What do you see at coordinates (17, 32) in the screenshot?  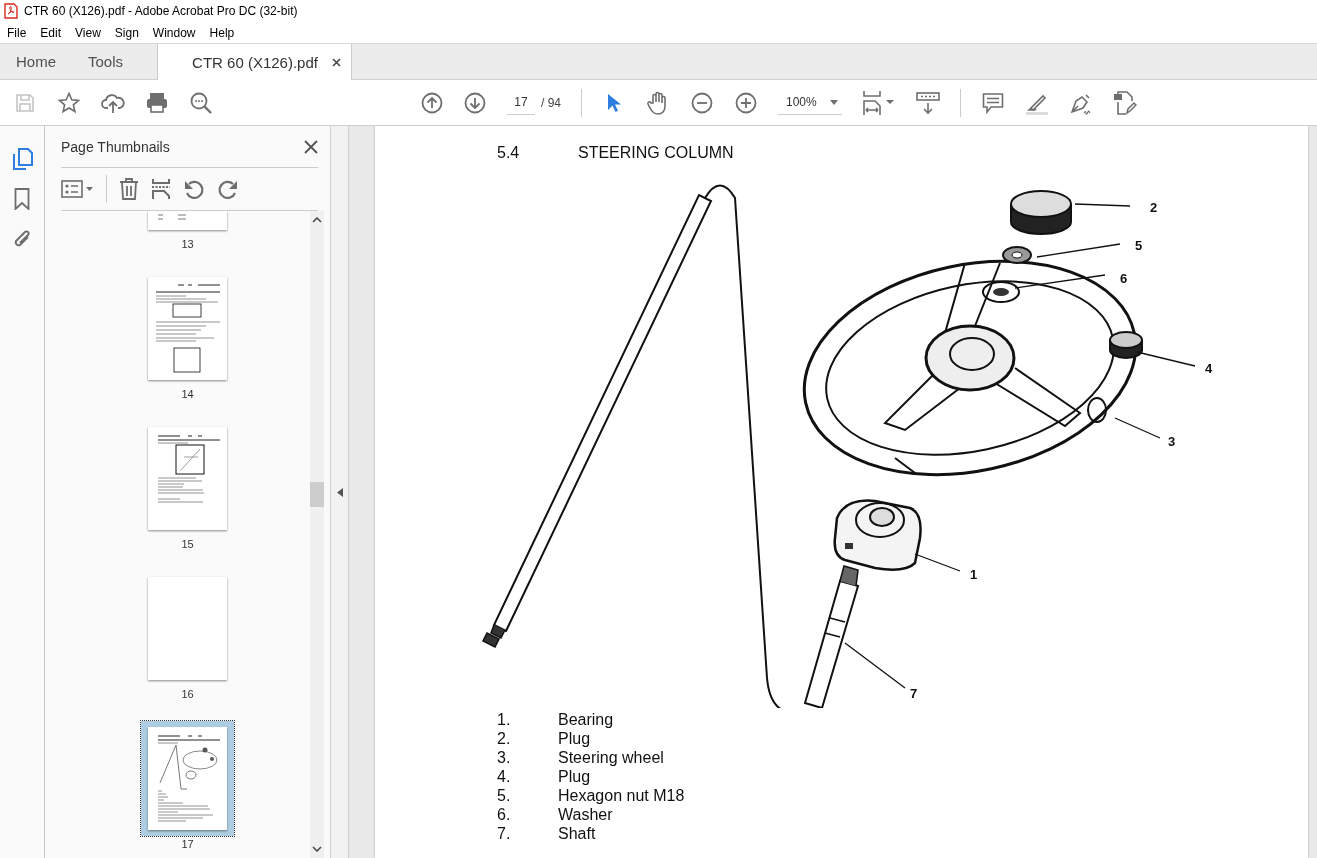 I see `menu-item: File` at bounding box center [17, 32].